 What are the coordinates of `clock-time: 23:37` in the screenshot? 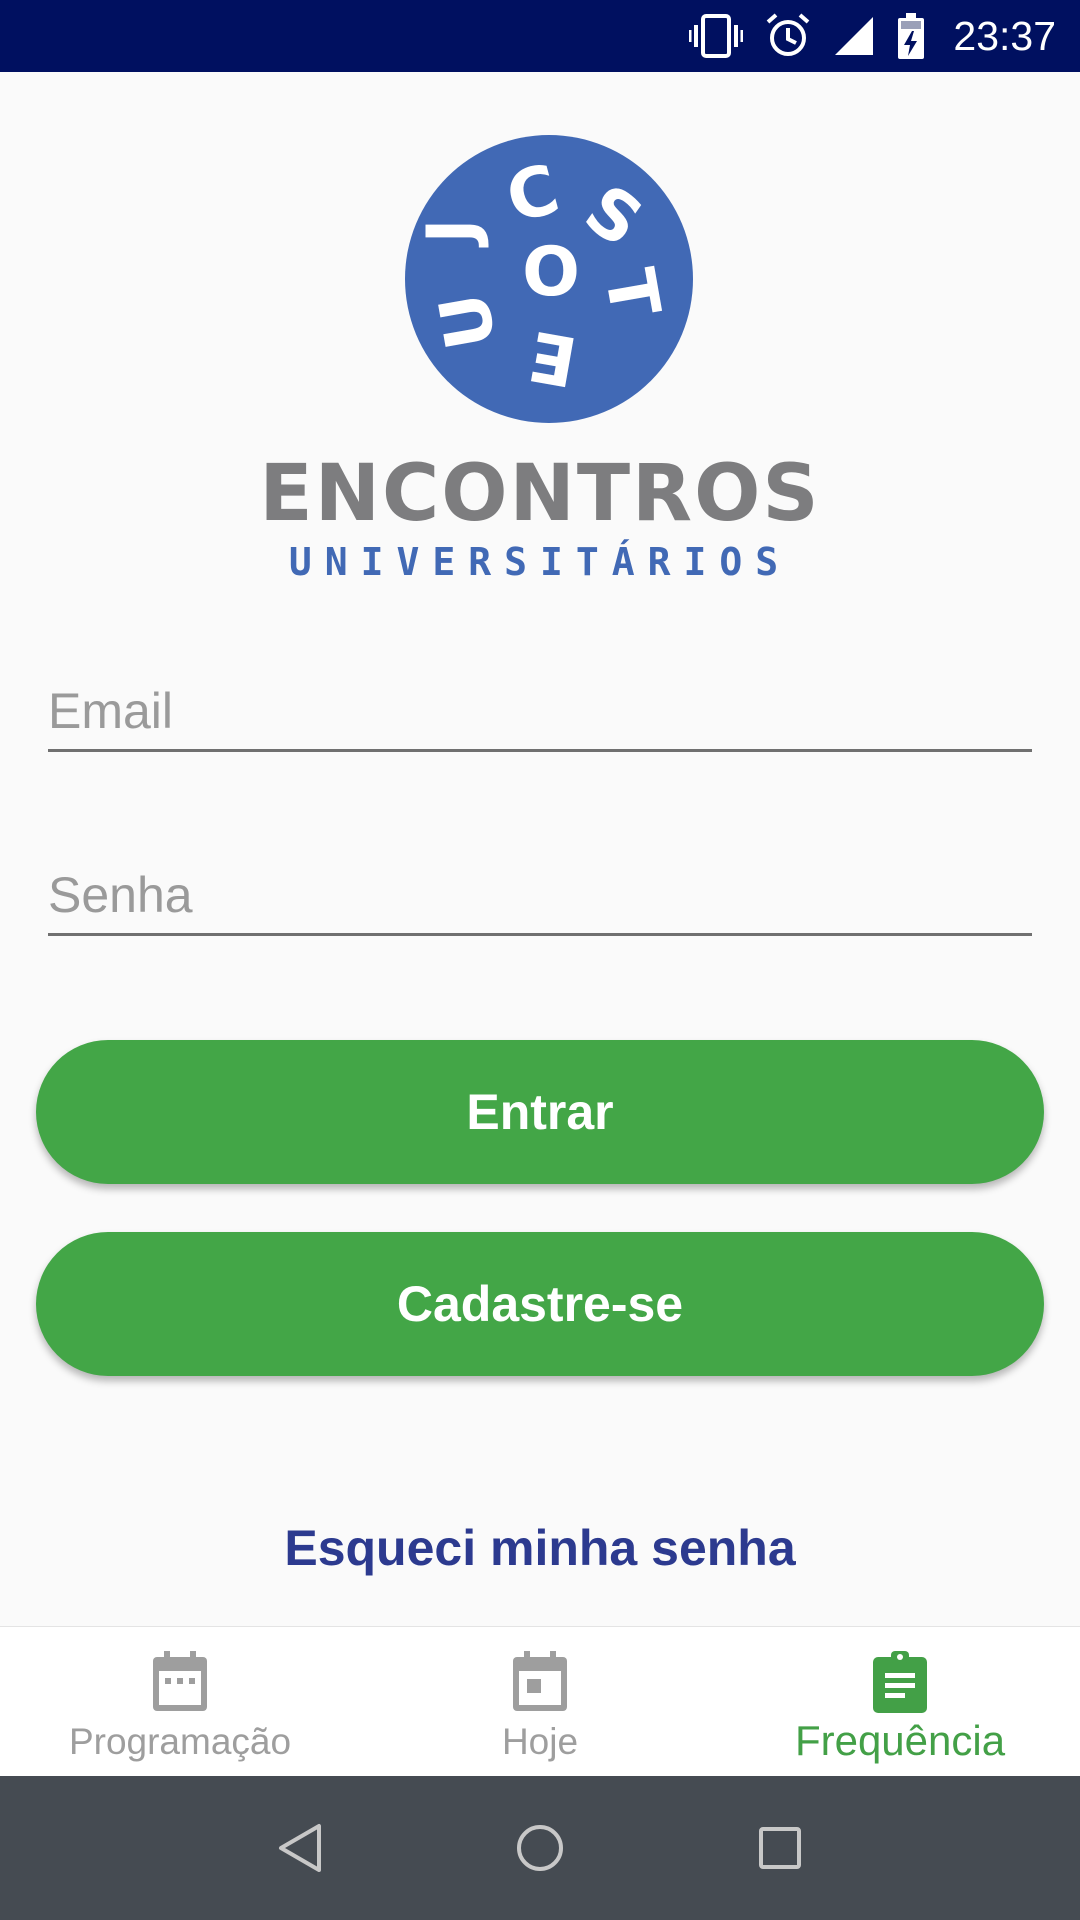 It's located at (1004, 35).